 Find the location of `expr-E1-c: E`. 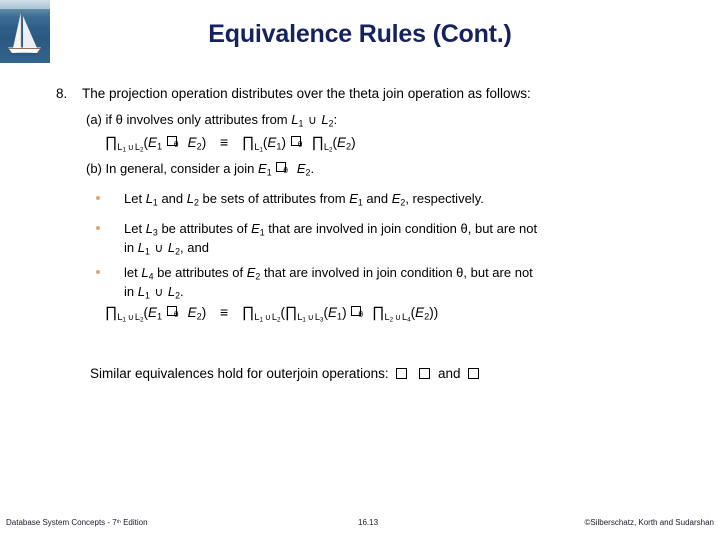

expr-E1-c: E is located at coordinates (152, 312).